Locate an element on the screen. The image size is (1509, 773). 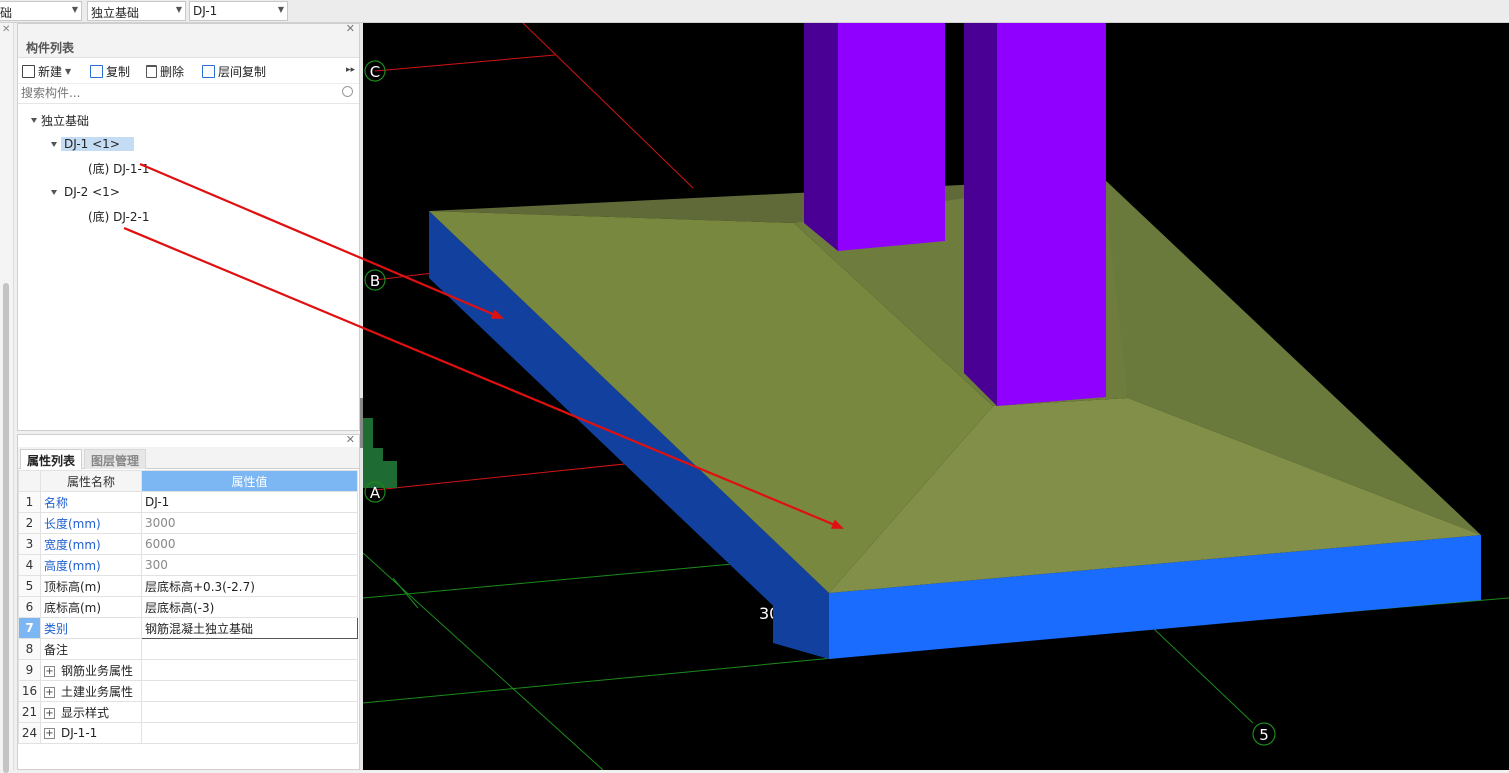
scrollbar-thumb is located at coordinates (6, 528).